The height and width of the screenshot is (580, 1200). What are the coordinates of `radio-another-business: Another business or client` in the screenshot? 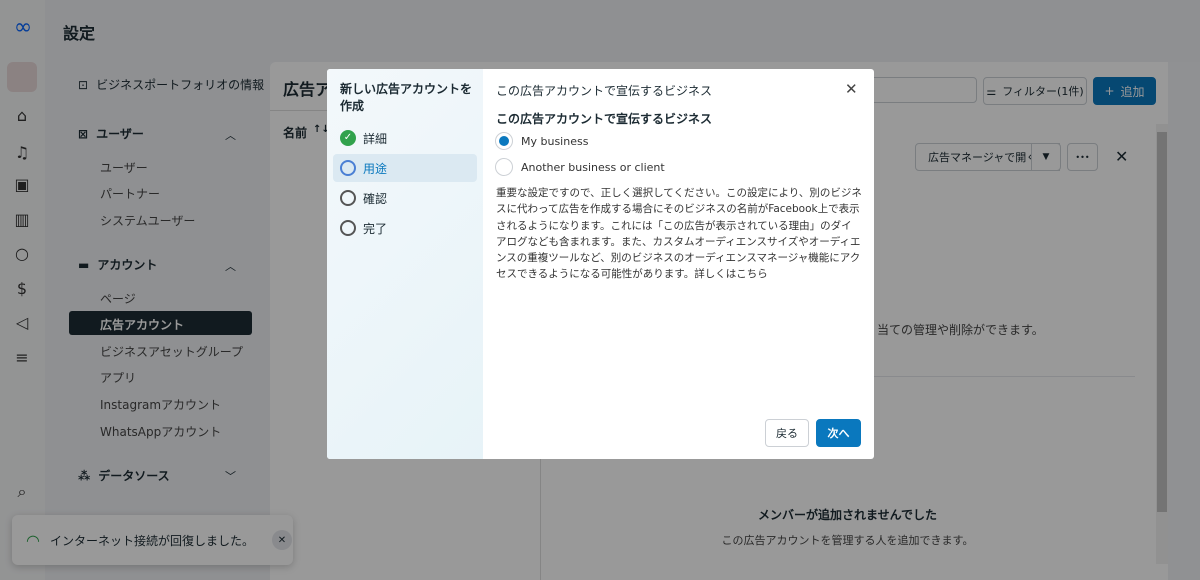 It's located at (580, 167).